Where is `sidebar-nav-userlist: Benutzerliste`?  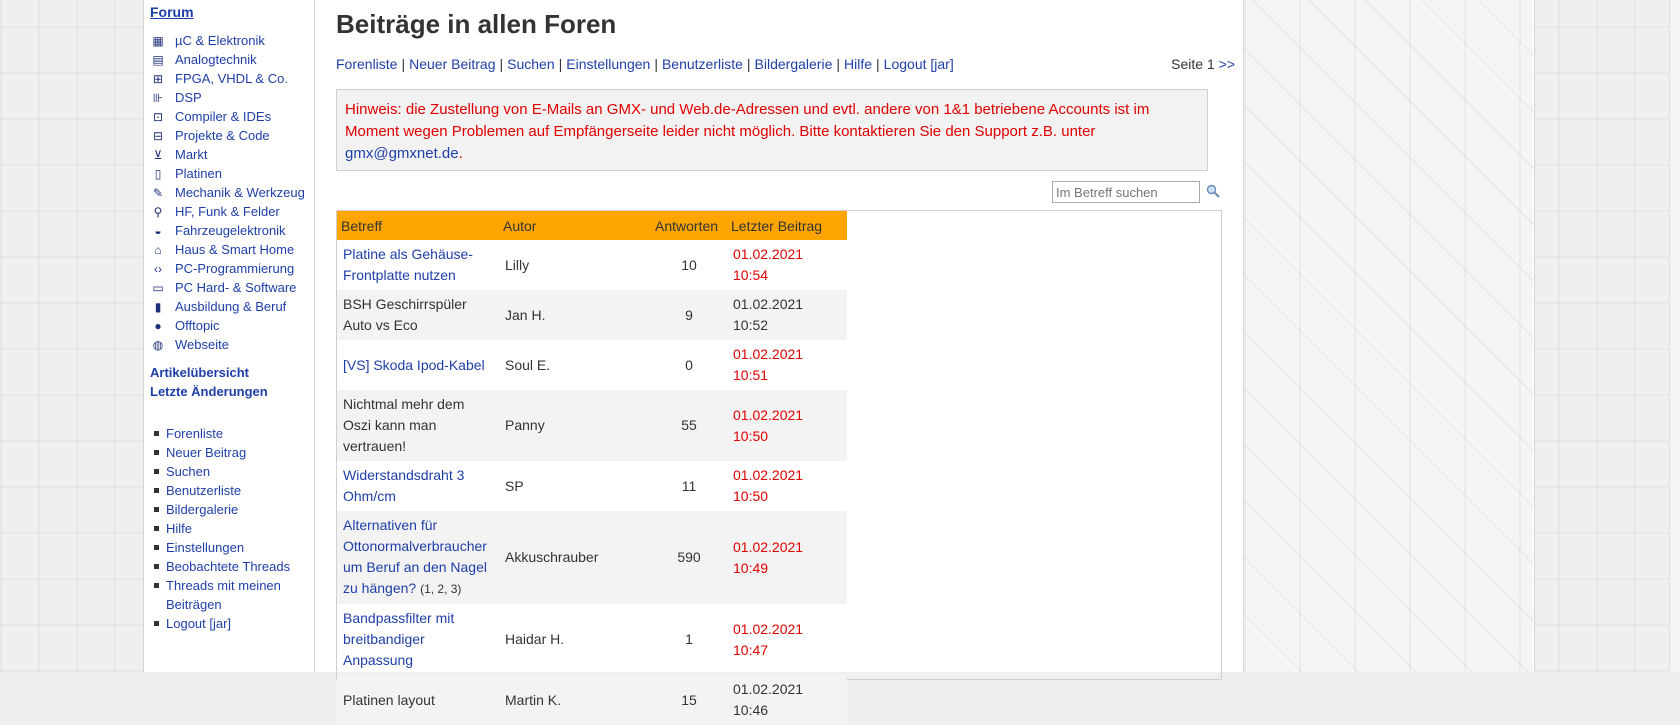 sidebar-nav-userlist: Benutzerliste is located at coordinates (222, 490).